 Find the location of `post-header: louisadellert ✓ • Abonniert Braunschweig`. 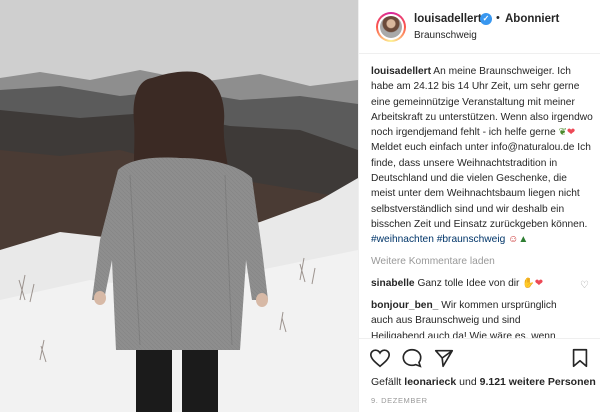

post-header: louisadellert ✓ • Abonniert Braunschweig is located at coordinates (479, 27).